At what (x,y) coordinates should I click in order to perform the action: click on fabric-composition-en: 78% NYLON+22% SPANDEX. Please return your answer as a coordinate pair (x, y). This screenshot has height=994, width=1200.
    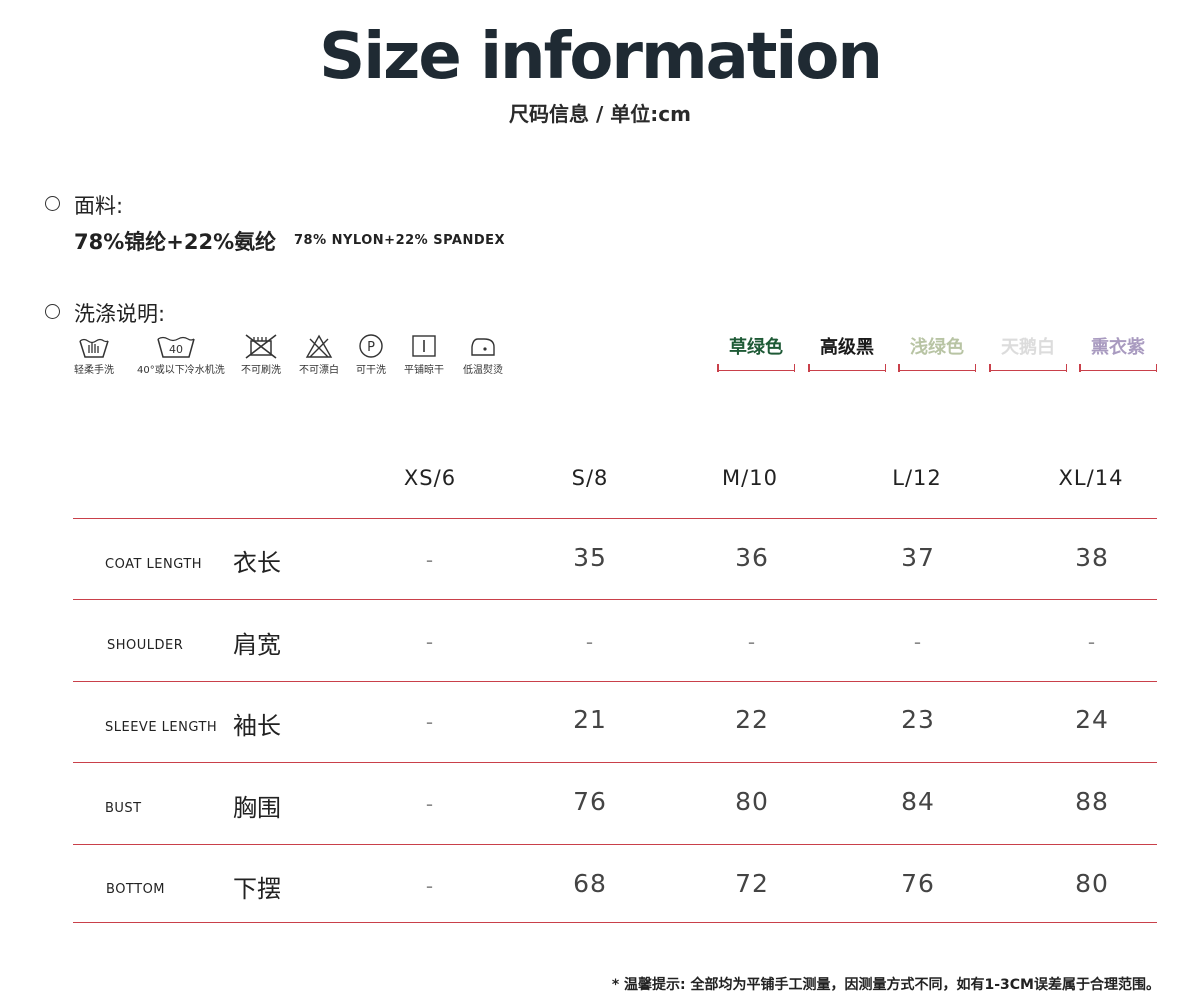
    Looking at the image, I should click on (400, 240).